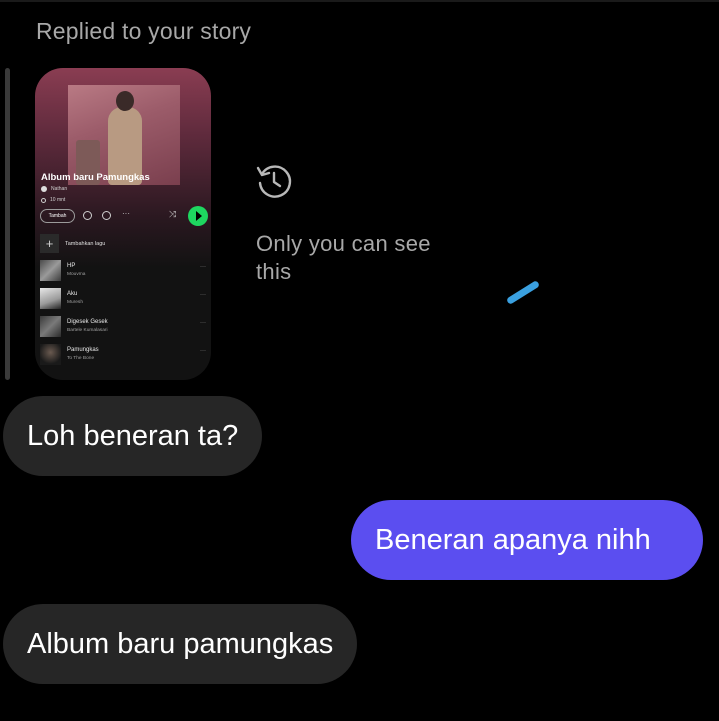  I want to click on add-playlist-button: Tambah, so click(57, 216).